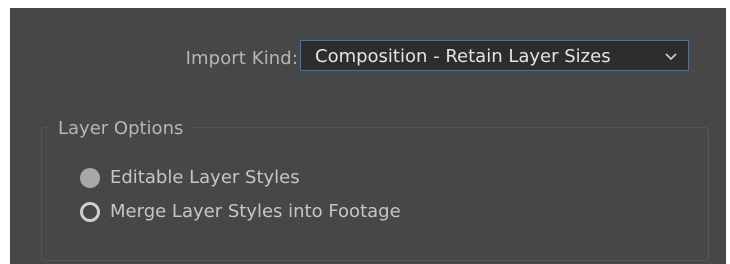 This screenshot has height=264, width=730. I want to click on radio-button, so click(90, 212).